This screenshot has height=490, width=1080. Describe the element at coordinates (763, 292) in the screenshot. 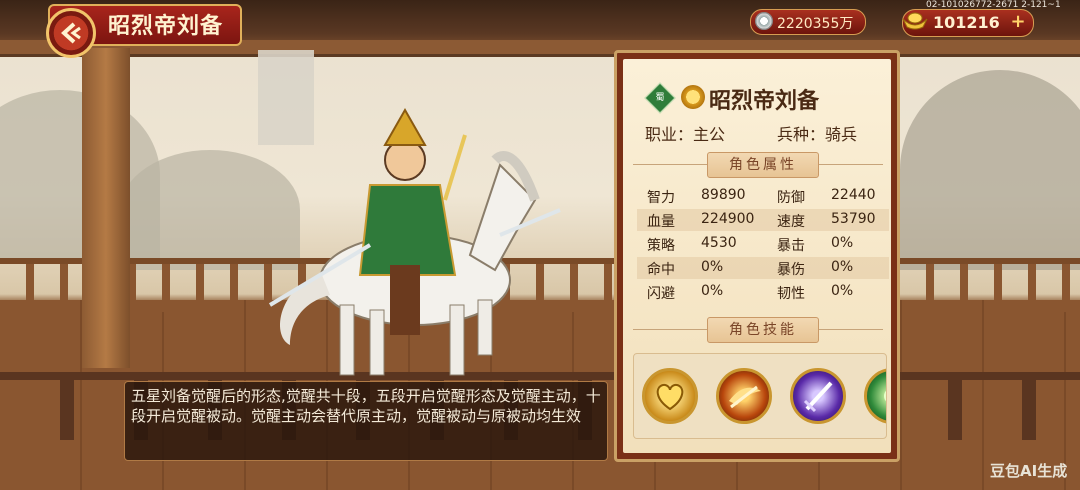

I see `stat-row: 闪避 0% 韧性 0%` at that location.